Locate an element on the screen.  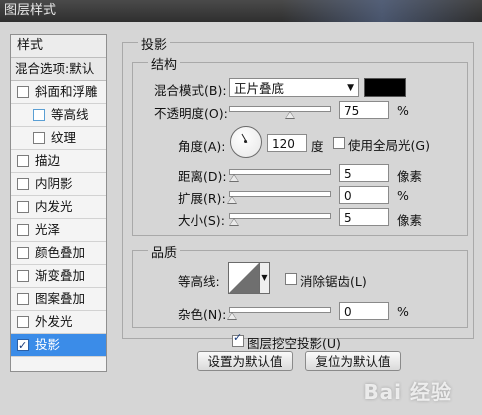
style-item-label: 投影 is located at coordinates (48, 344).